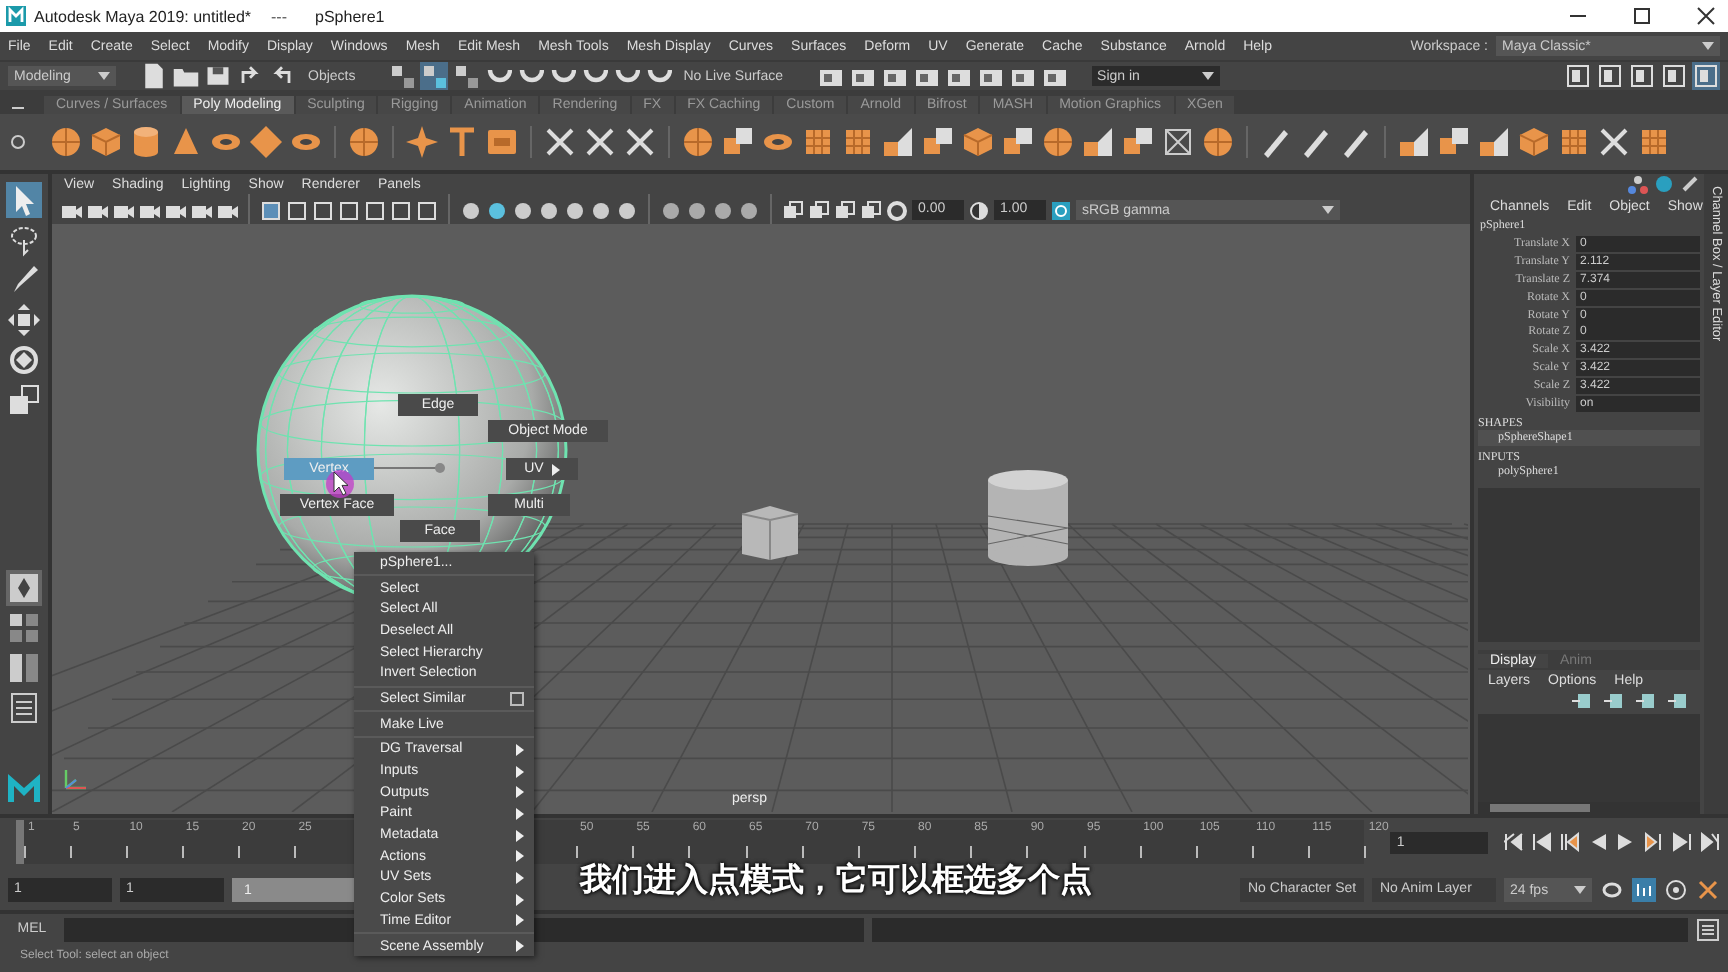 Image resolution: width=1728 pixels, height=972 pixels. Describe the element at coordinates (143, 16) in the screenshot. I see `window-title: Autodesk Maya 2019: untitled*` at that location.